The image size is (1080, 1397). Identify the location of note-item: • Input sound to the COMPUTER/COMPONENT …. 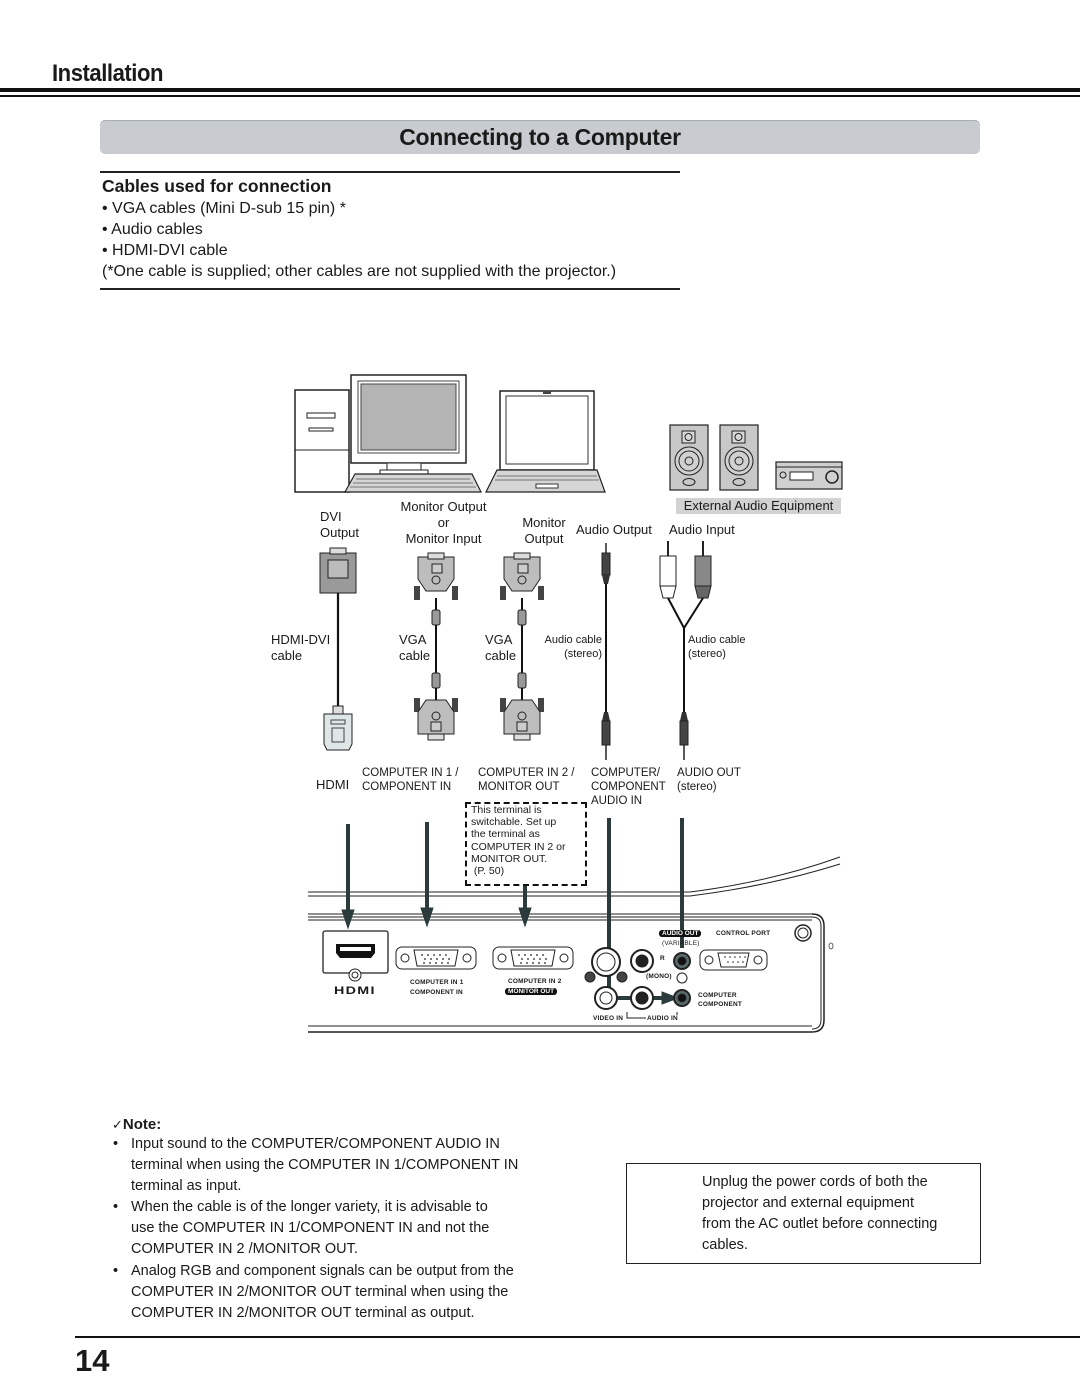
(316, 1165).